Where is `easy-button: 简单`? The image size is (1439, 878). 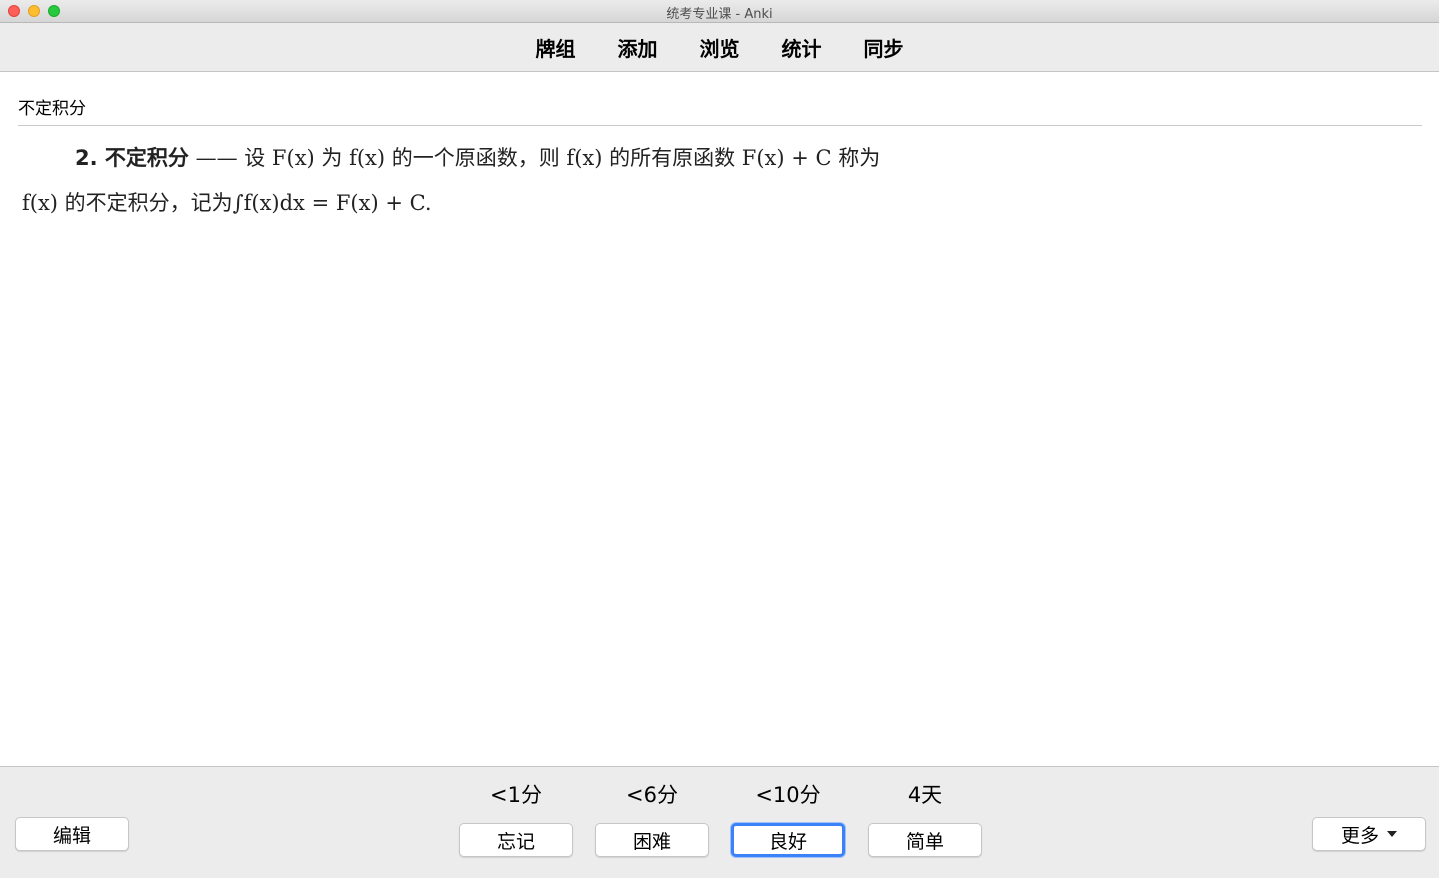
easy-button: 简单 is located at coordinates (925, 840).